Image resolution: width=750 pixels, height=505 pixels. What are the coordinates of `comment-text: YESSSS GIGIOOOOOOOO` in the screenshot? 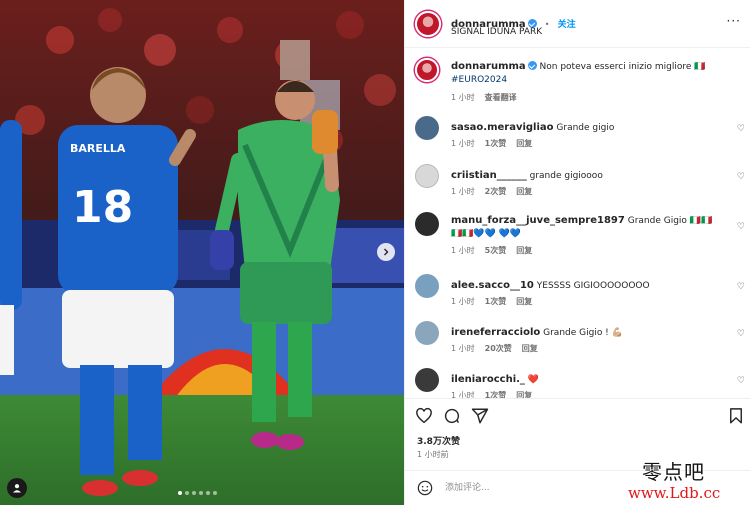 It's located at (593, 286).